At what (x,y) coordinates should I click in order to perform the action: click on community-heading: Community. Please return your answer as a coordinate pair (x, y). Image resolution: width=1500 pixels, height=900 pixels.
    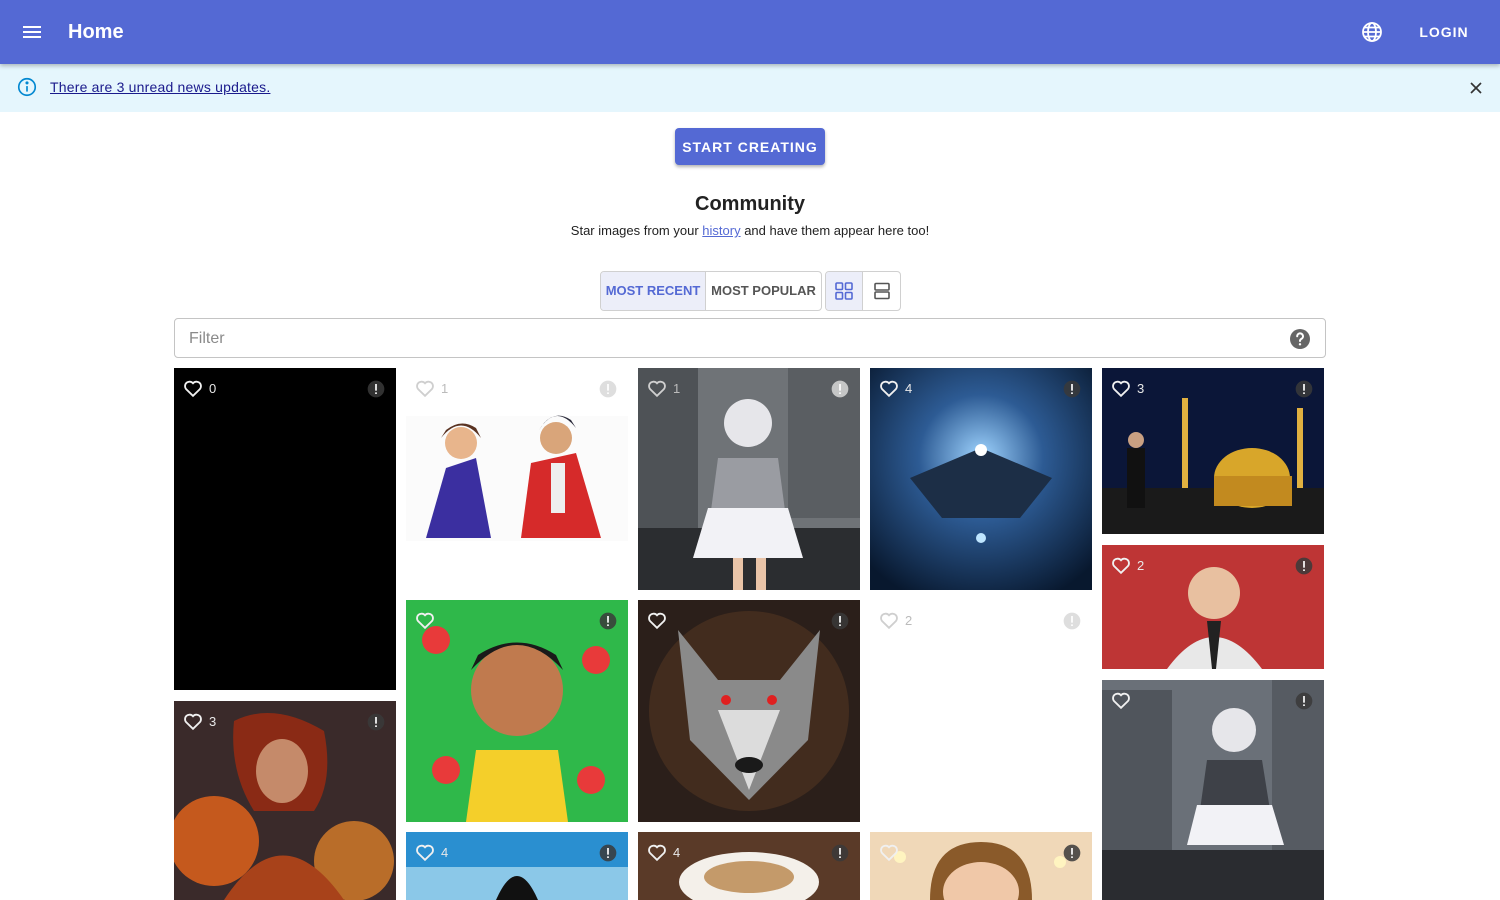
    Looking at the image, I should click on (750, 204).